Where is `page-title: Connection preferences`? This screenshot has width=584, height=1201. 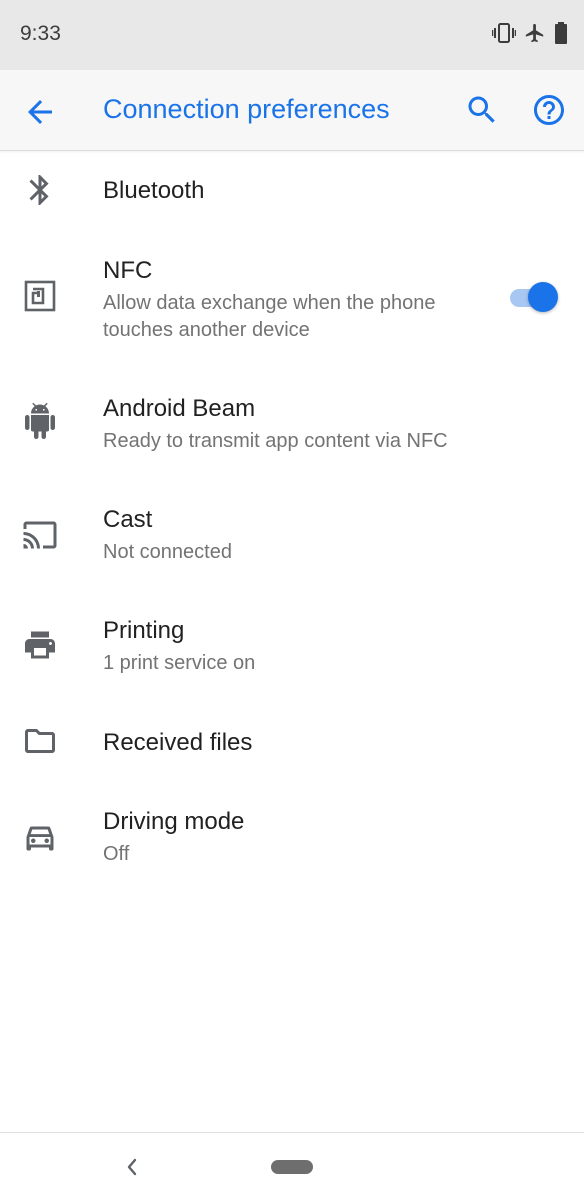 page-title: Connection preferences is located at coordinates (246, 109).